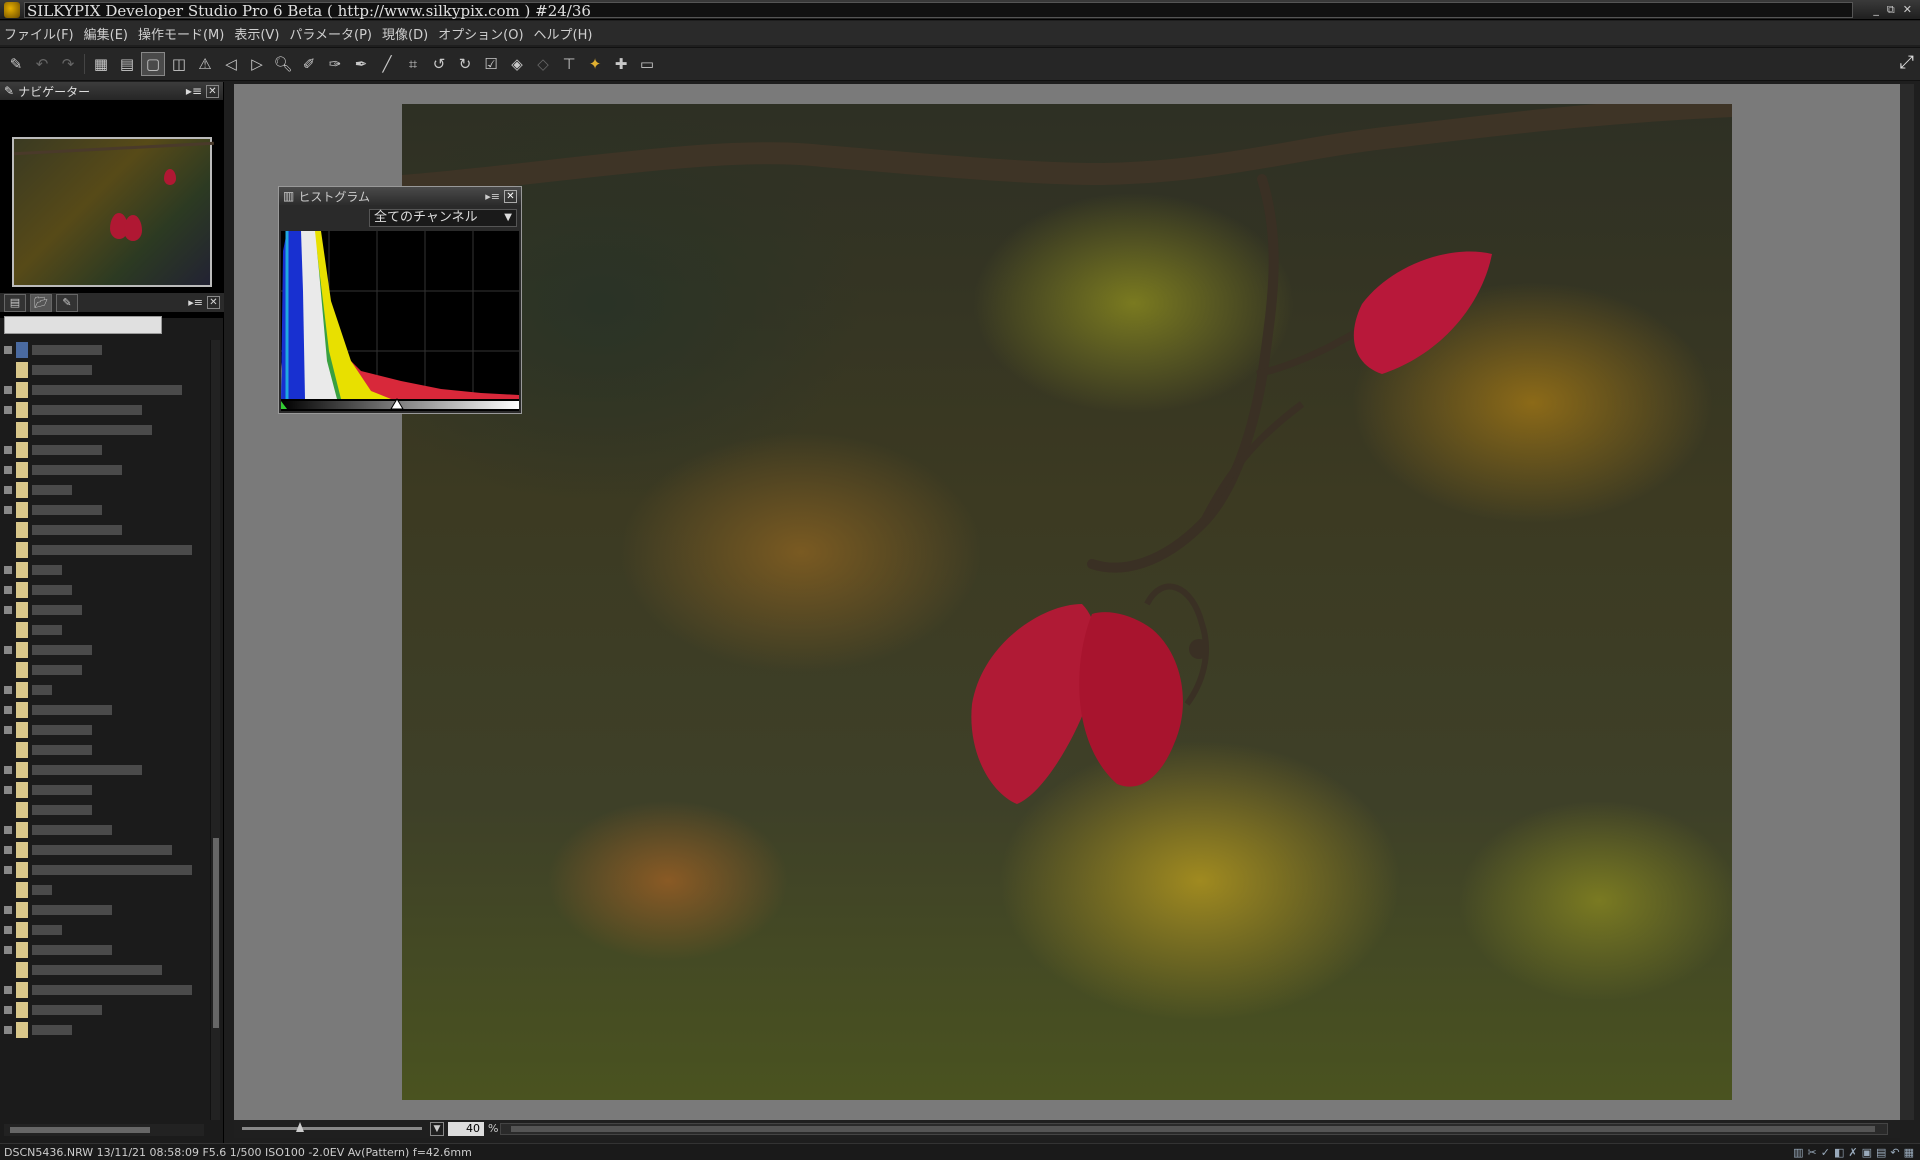  I want to click on zoom-slider, so click(332, 1128).